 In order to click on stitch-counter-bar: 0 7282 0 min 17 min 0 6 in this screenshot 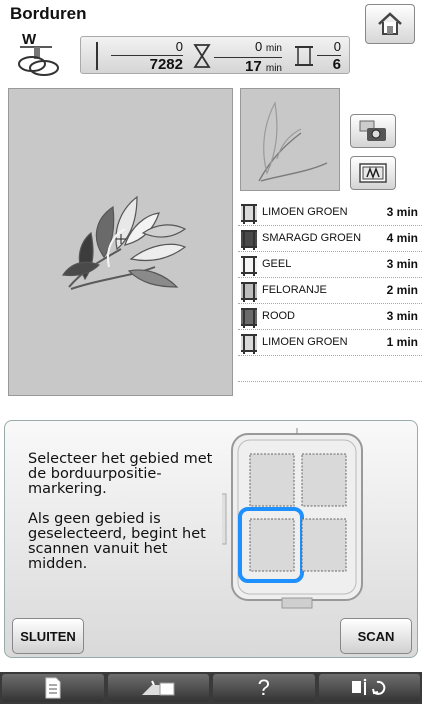, I will do `click(215, 55)`.